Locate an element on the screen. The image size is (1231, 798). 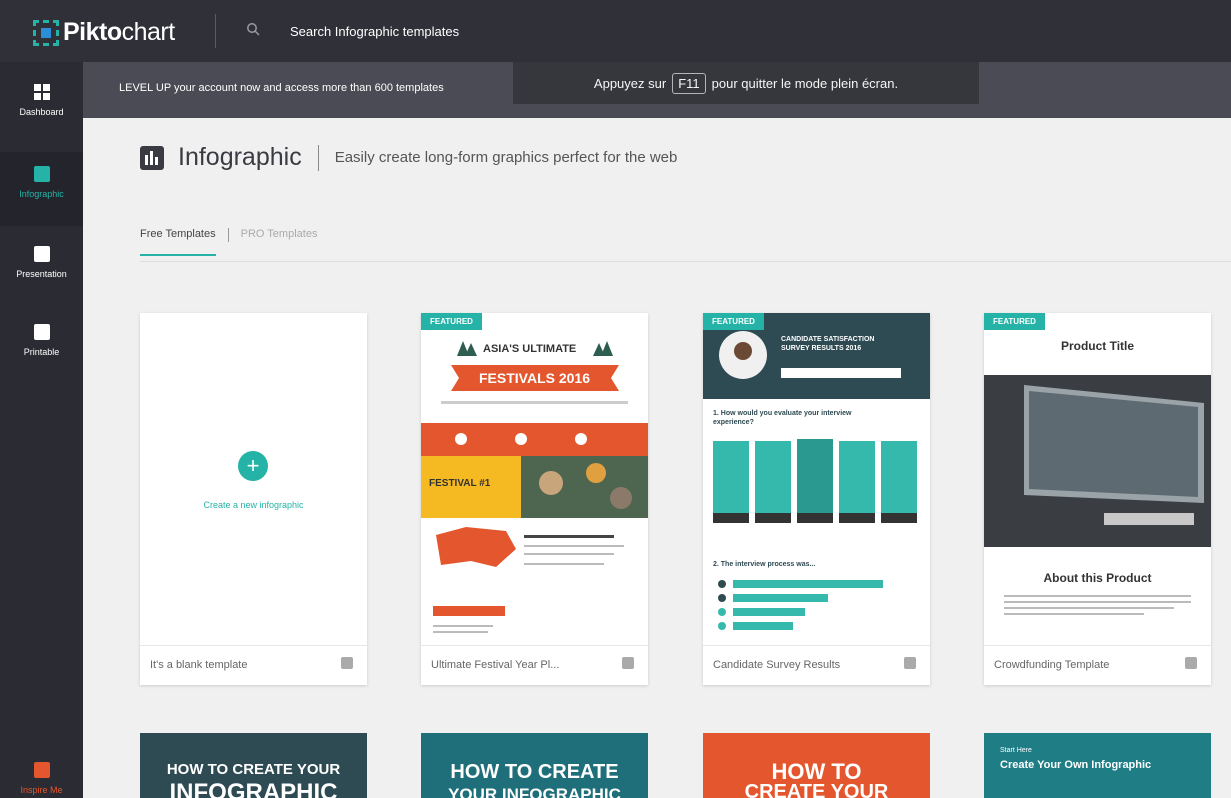
search-icon is located at coordinates (253, 29).